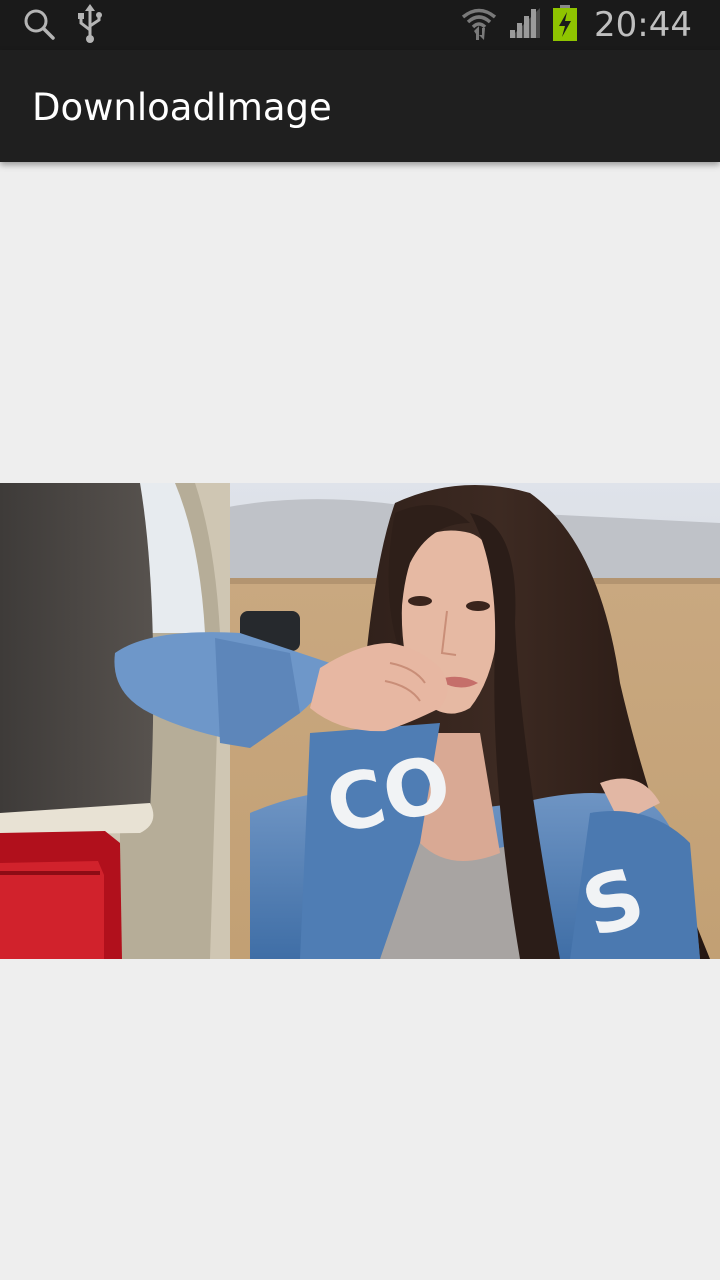  I want to click on app-title: DownloadImage, so click(182, 107).